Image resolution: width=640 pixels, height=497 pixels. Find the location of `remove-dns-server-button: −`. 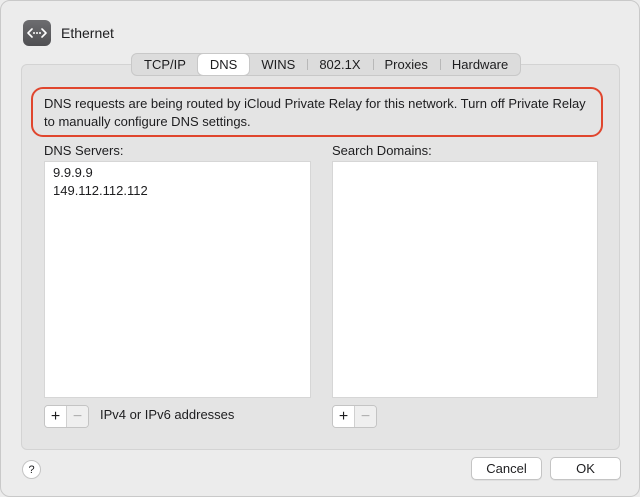

remove-dns-server-button: − is located at coordinates (77, 416).